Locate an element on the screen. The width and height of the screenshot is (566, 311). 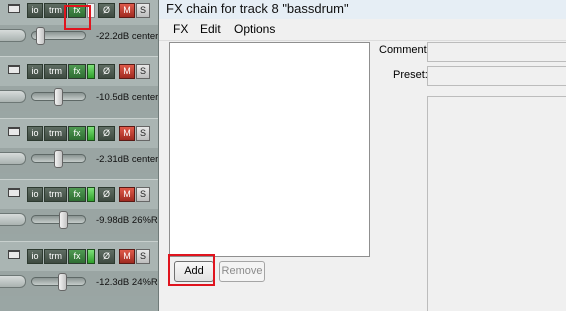
preset-dropdown is located at coordinates (496, 76).